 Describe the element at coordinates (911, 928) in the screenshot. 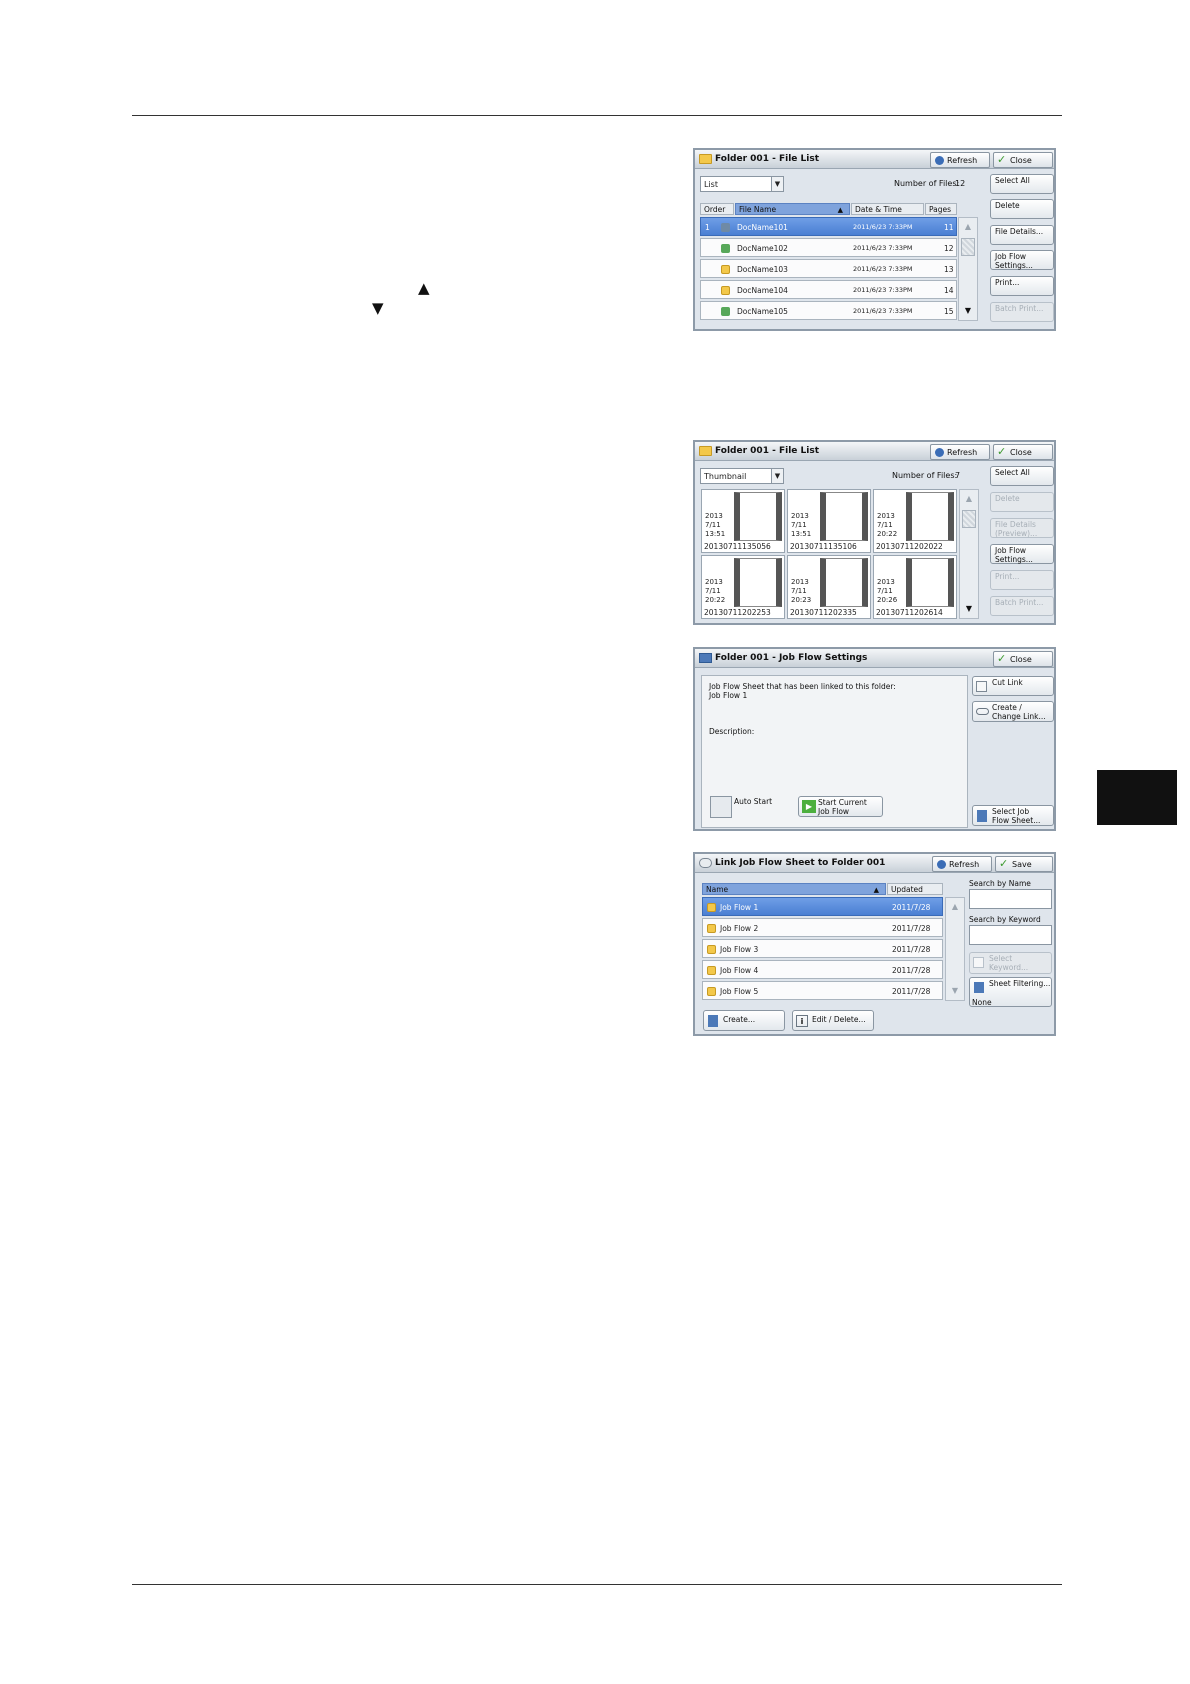

I see `row-updated: 2011/7/28` at that location.